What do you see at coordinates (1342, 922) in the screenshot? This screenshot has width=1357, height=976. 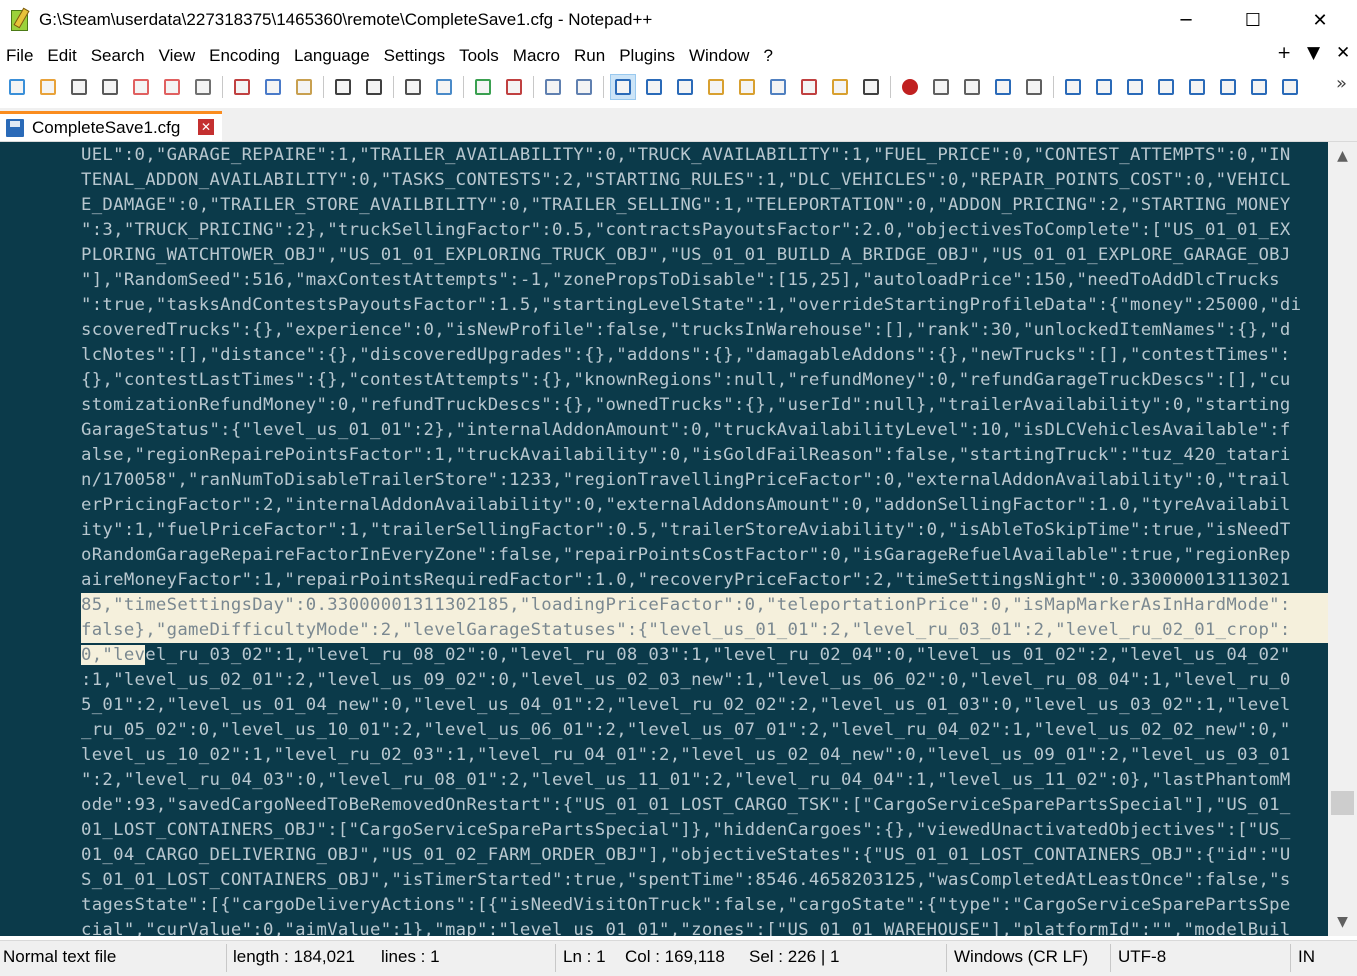 I see `scroll-down-arrow: ▼` at bounding box center [1342, 922].